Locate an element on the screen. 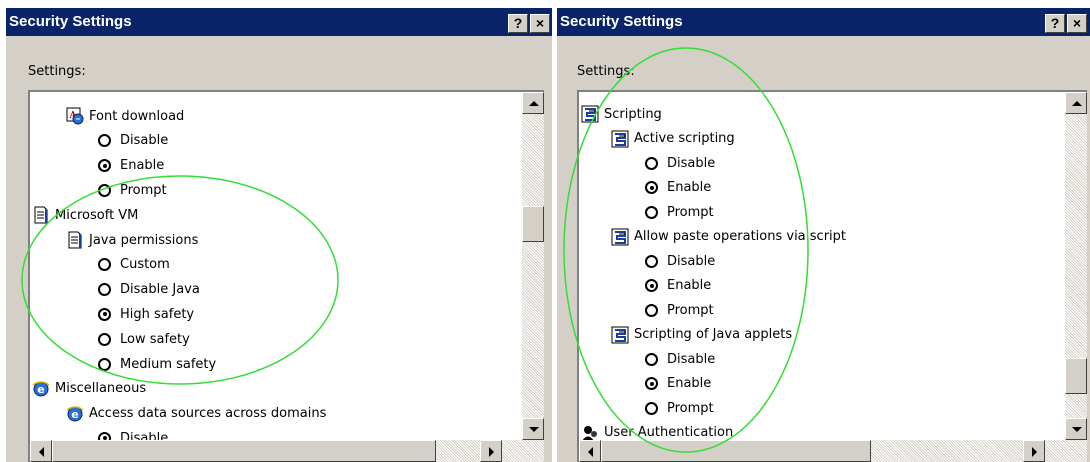 The height and width of the screenshot is (462, 1090). item-label: Miscellaneous is located at coordinates (101, 389).